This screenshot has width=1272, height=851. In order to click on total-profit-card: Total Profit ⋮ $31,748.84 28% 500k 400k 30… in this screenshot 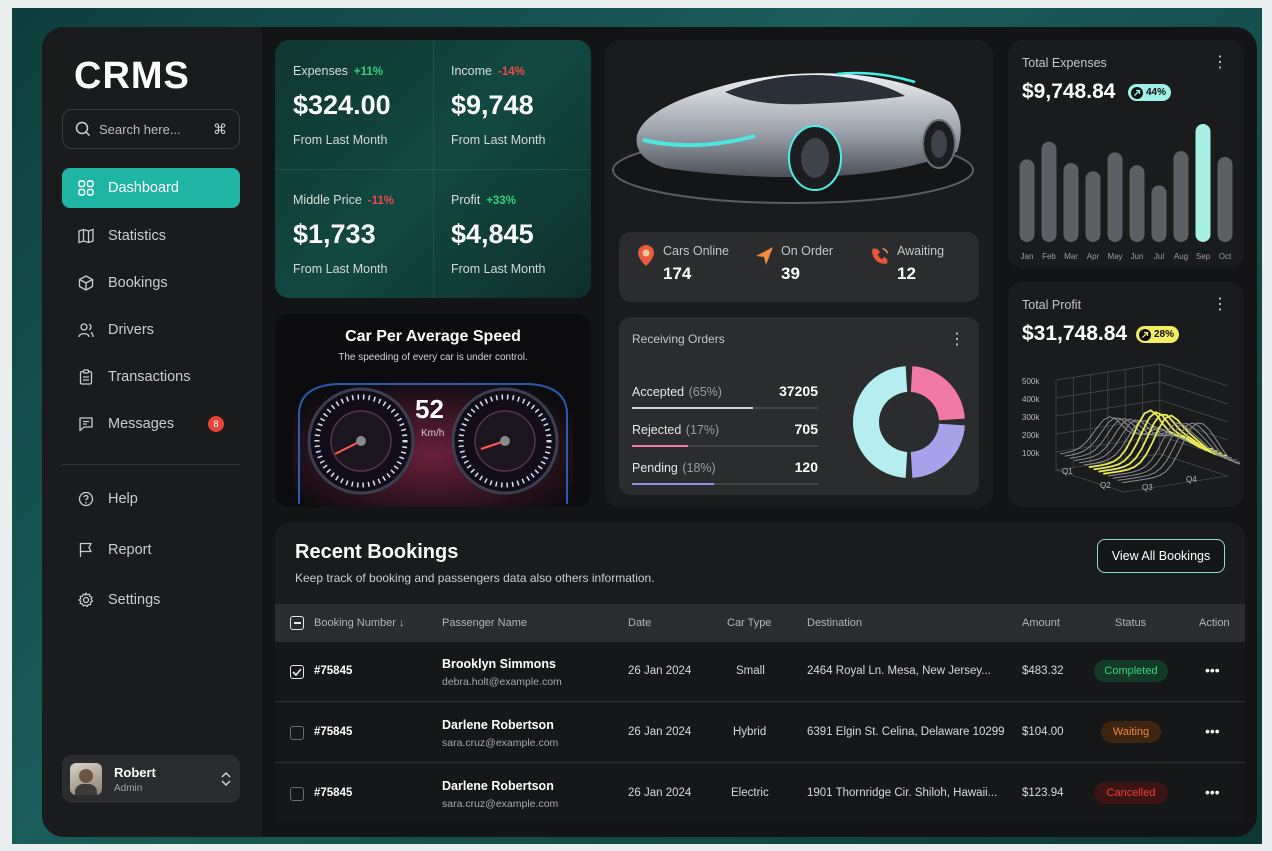, I will do `click(1126, 394)`.